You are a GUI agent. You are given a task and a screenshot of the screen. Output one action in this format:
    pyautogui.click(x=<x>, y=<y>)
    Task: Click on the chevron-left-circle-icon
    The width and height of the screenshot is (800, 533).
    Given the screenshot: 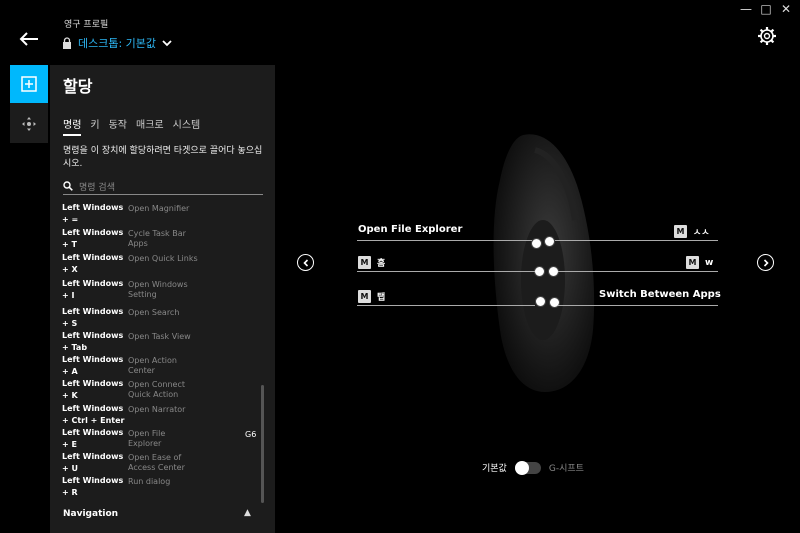 What is the action you would take?
    pyautogui.click(x=305, y=262)
    